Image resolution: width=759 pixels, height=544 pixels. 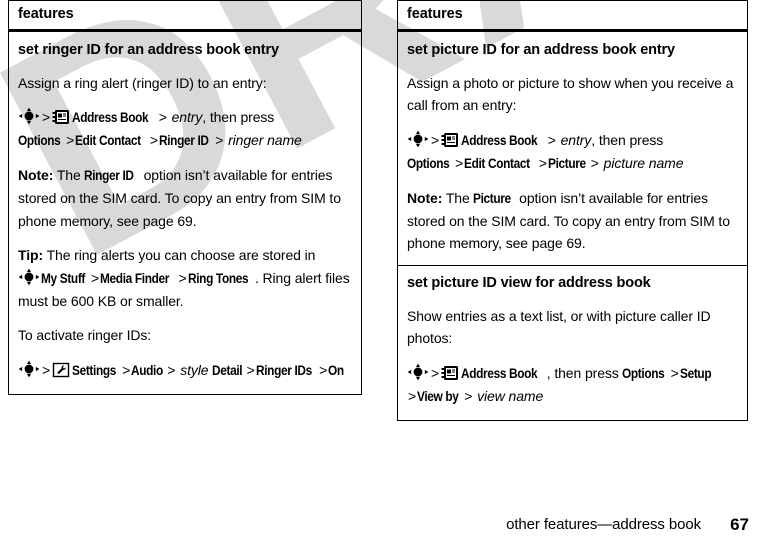 I want to click on gt-n: >, so click(x=674, y=372).